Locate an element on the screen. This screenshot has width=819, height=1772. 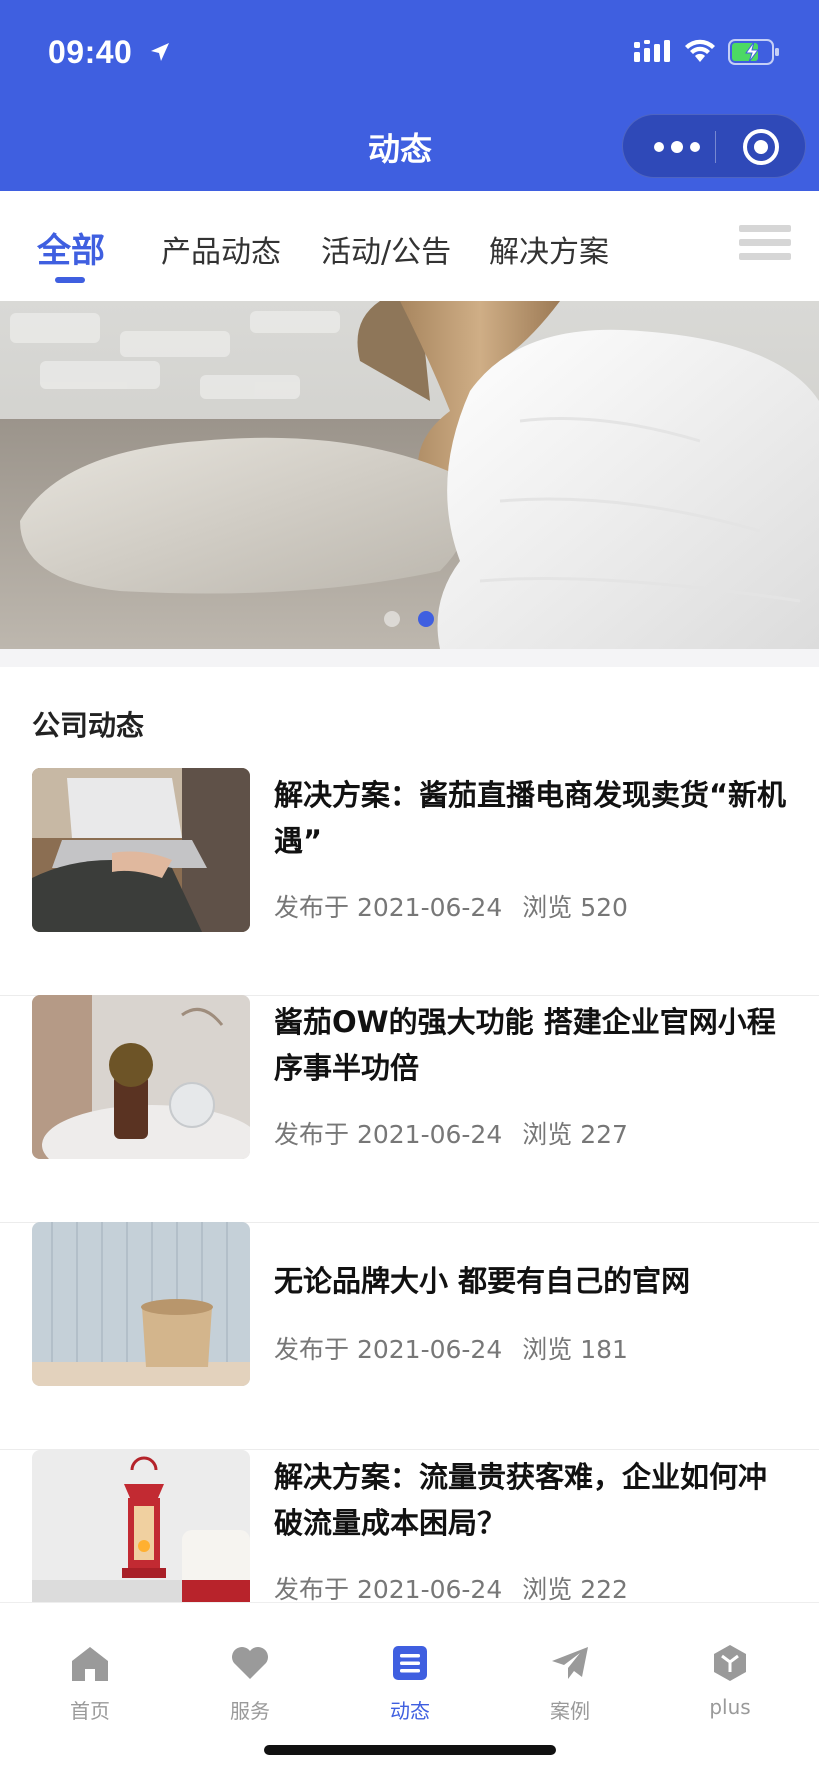
paper-plane-icon is located at coordinates (570, 1663).